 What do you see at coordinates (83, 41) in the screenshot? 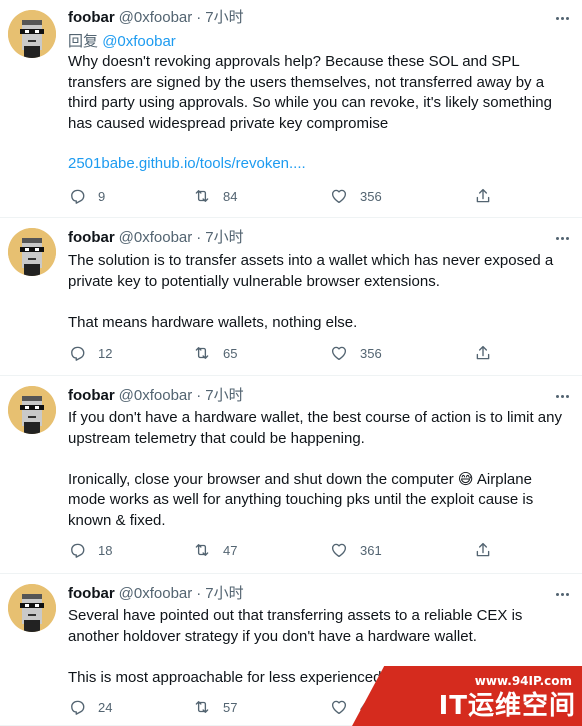
I see `reply-prefix: 回复` at bounding box center [83, 41].